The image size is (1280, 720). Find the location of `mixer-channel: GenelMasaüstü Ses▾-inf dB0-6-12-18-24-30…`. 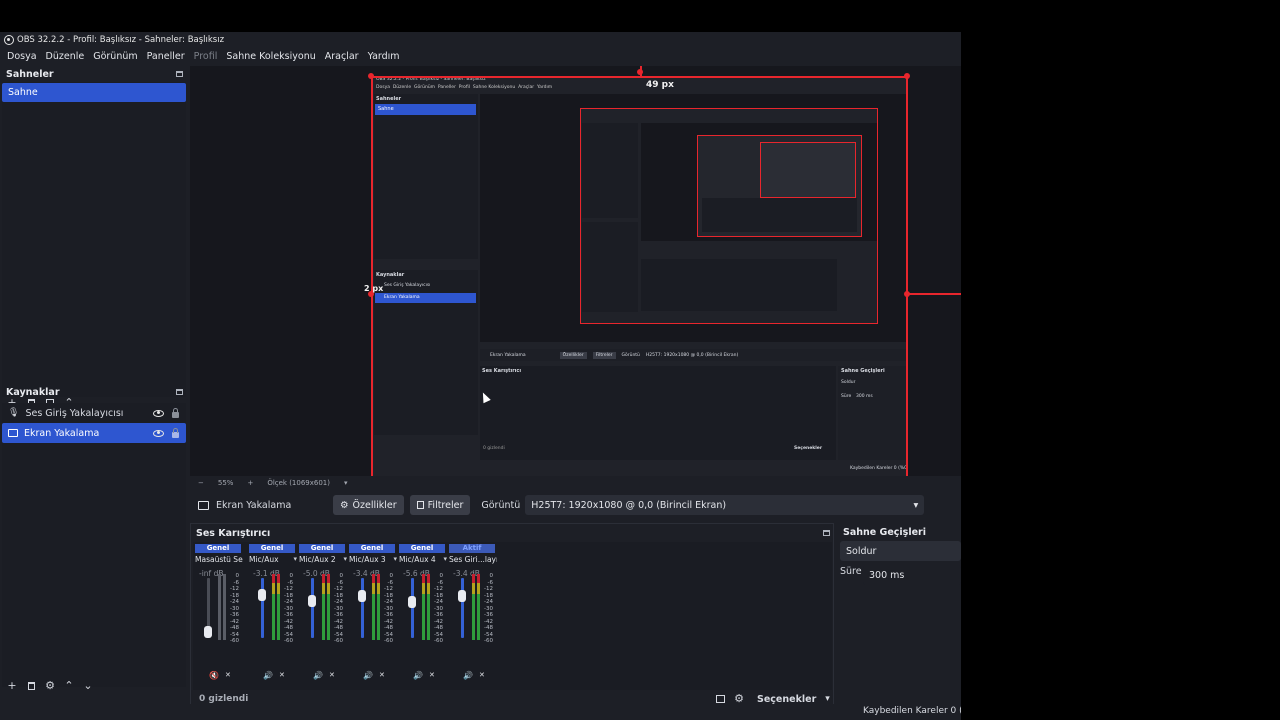

mixer-channel: GenelMasaüstü Ses▾-inf dB0-6-12-18-24-30… is located at coordinates (220, 616).